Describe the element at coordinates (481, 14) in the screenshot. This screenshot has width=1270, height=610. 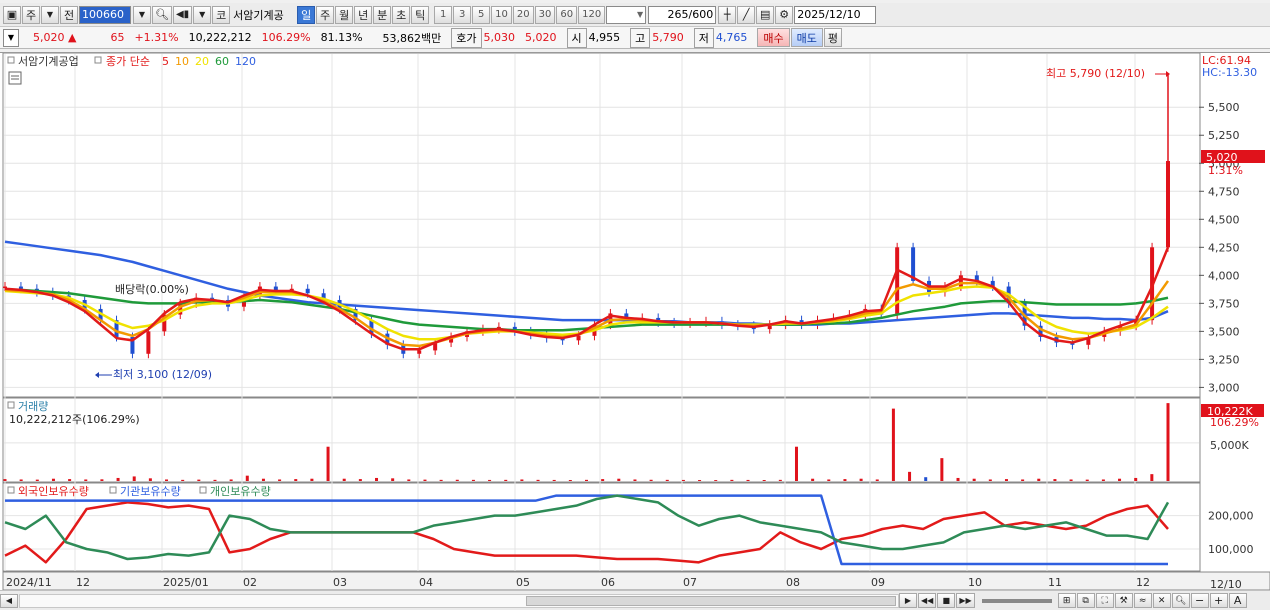
I see `interval-5: 5` at that location.